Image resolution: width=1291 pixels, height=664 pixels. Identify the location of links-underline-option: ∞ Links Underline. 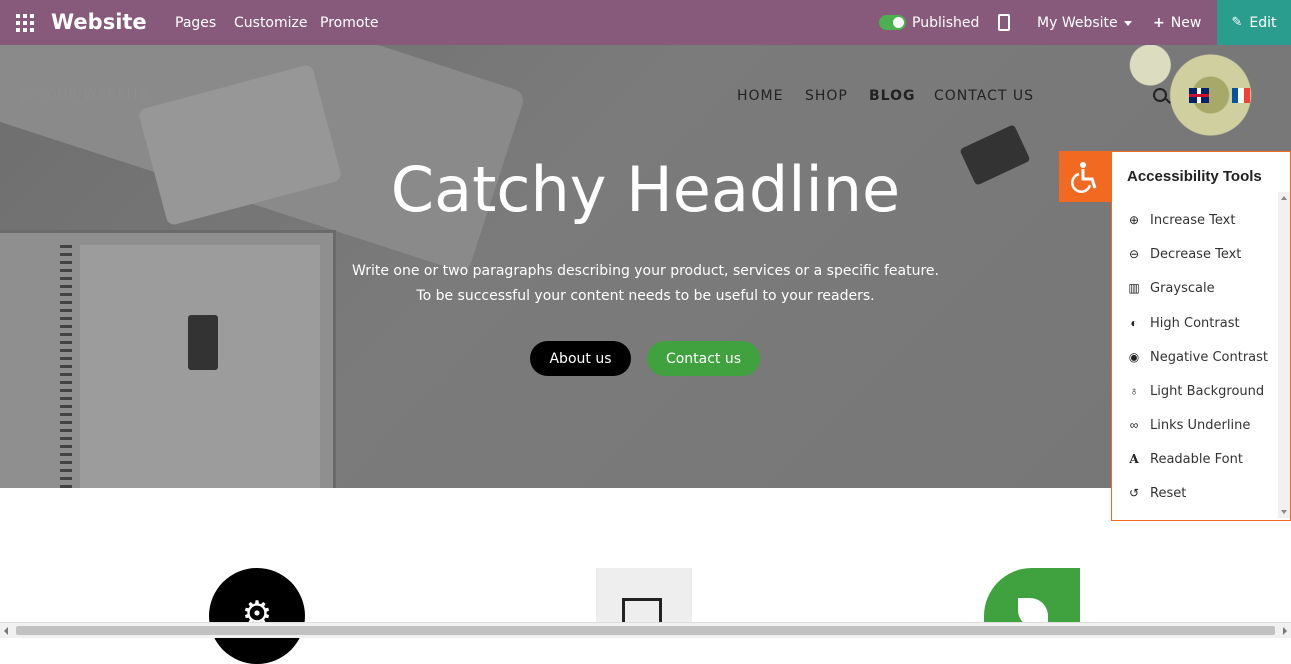
(1189, 425).